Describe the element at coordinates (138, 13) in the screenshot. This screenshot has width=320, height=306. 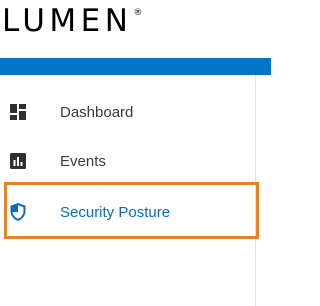
I see `registered-trademark: ®` at that location.